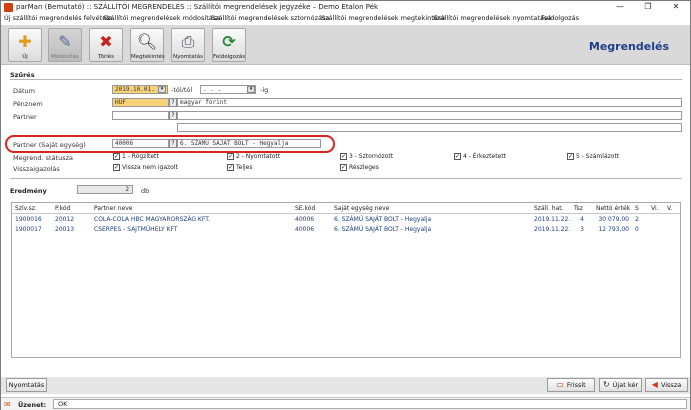 Image resolution: width=691 pixels, height=410 pixels. What do you see at coordinates (305, 208) in the screenshot?
I see `col-header-unit-code: SE.kód` at bounding box center [305, 208].